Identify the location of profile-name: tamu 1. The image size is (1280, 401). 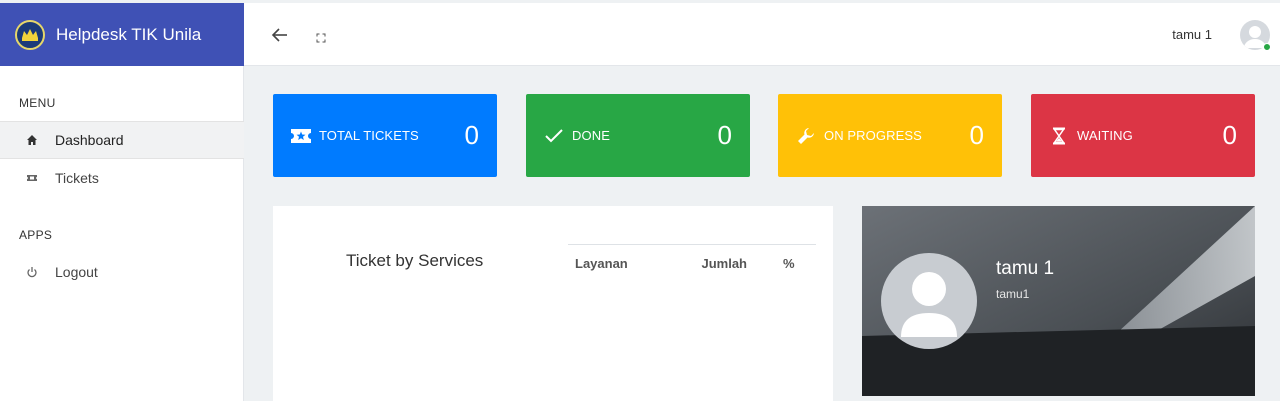
(1025, 268).